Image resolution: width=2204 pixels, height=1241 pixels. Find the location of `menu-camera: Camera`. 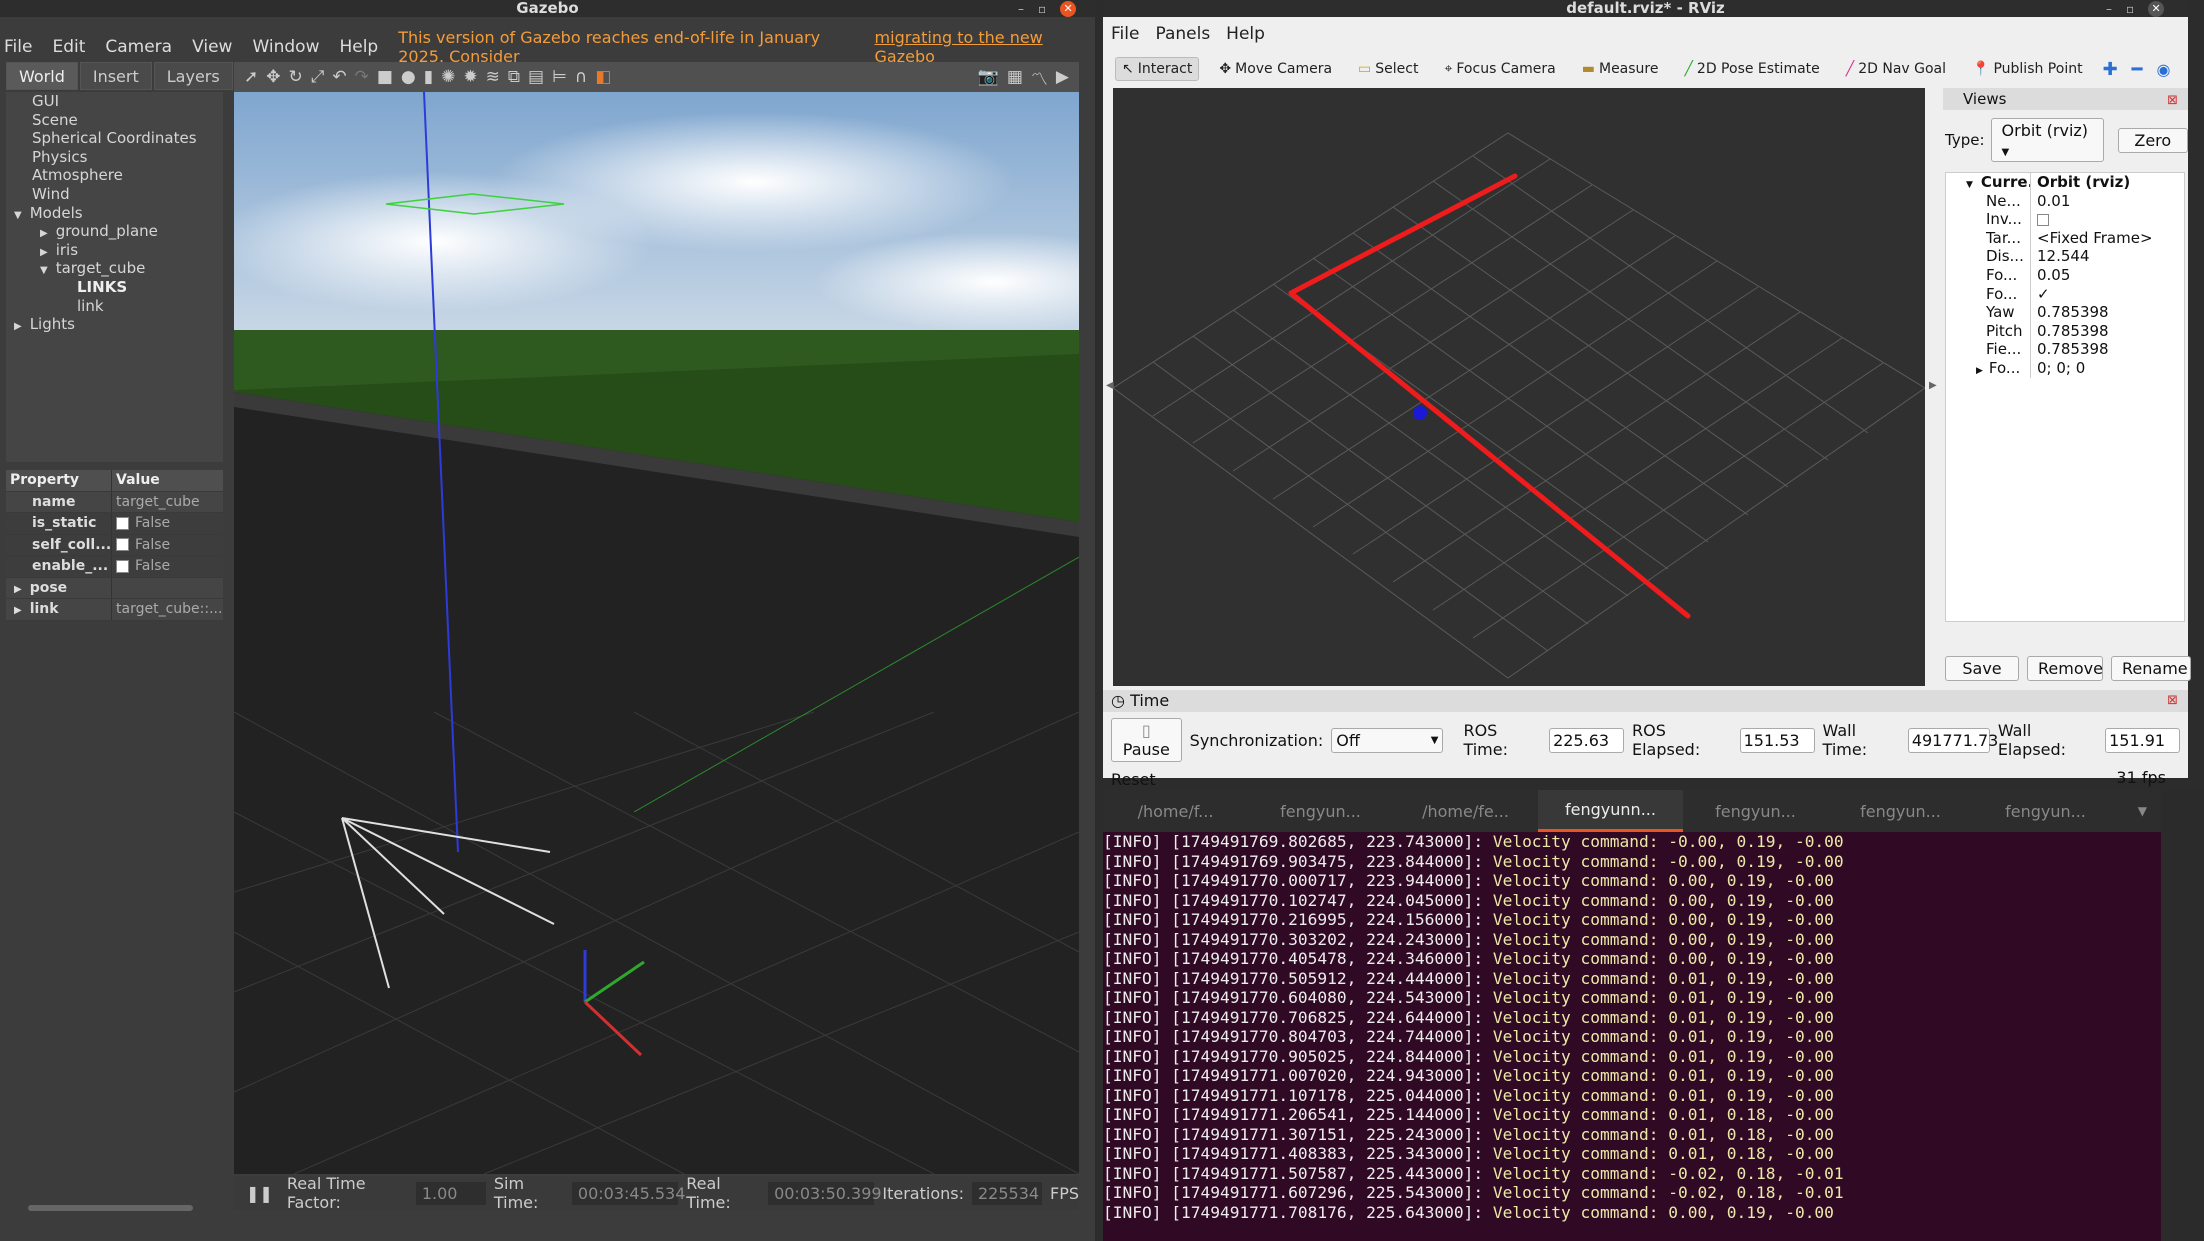

menu-camera: Camera is located at coordinates (138, 47).